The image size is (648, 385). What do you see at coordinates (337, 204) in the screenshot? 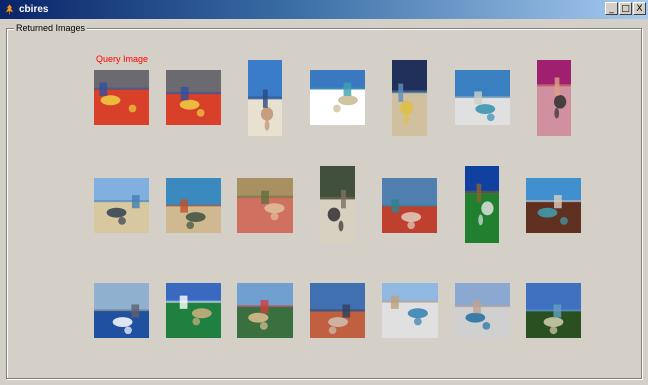
I see `rocky-coast-image` at bounding box center [337, 204].